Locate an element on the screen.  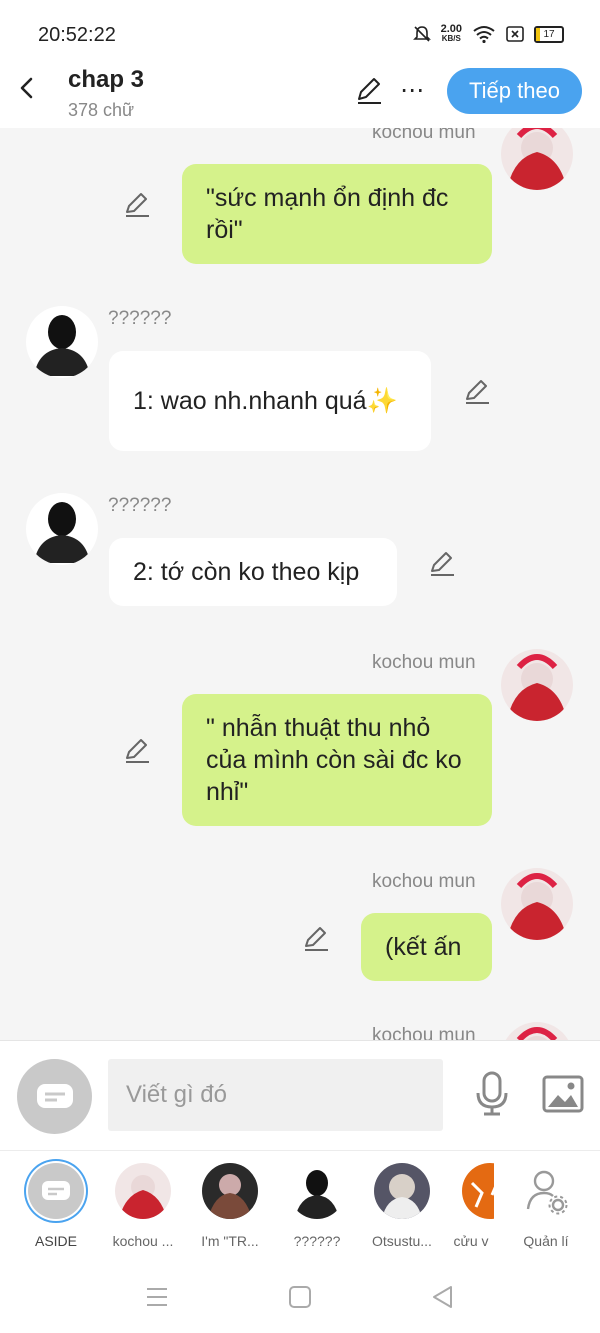
home-square-icon is located at coordinates (300, 1297).